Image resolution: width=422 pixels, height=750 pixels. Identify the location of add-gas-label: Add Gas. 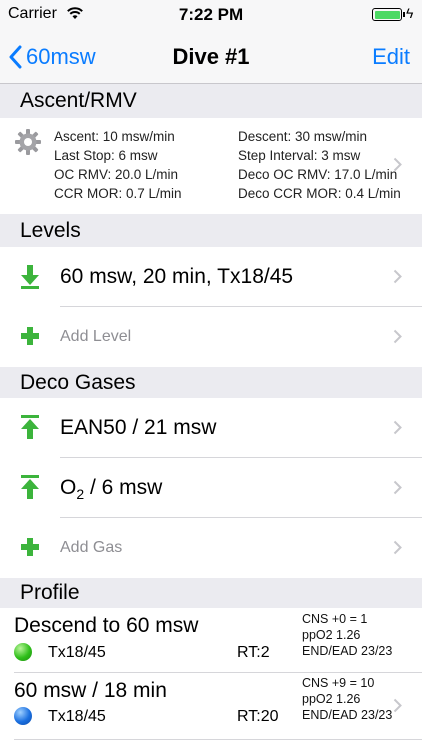
(91, 547).